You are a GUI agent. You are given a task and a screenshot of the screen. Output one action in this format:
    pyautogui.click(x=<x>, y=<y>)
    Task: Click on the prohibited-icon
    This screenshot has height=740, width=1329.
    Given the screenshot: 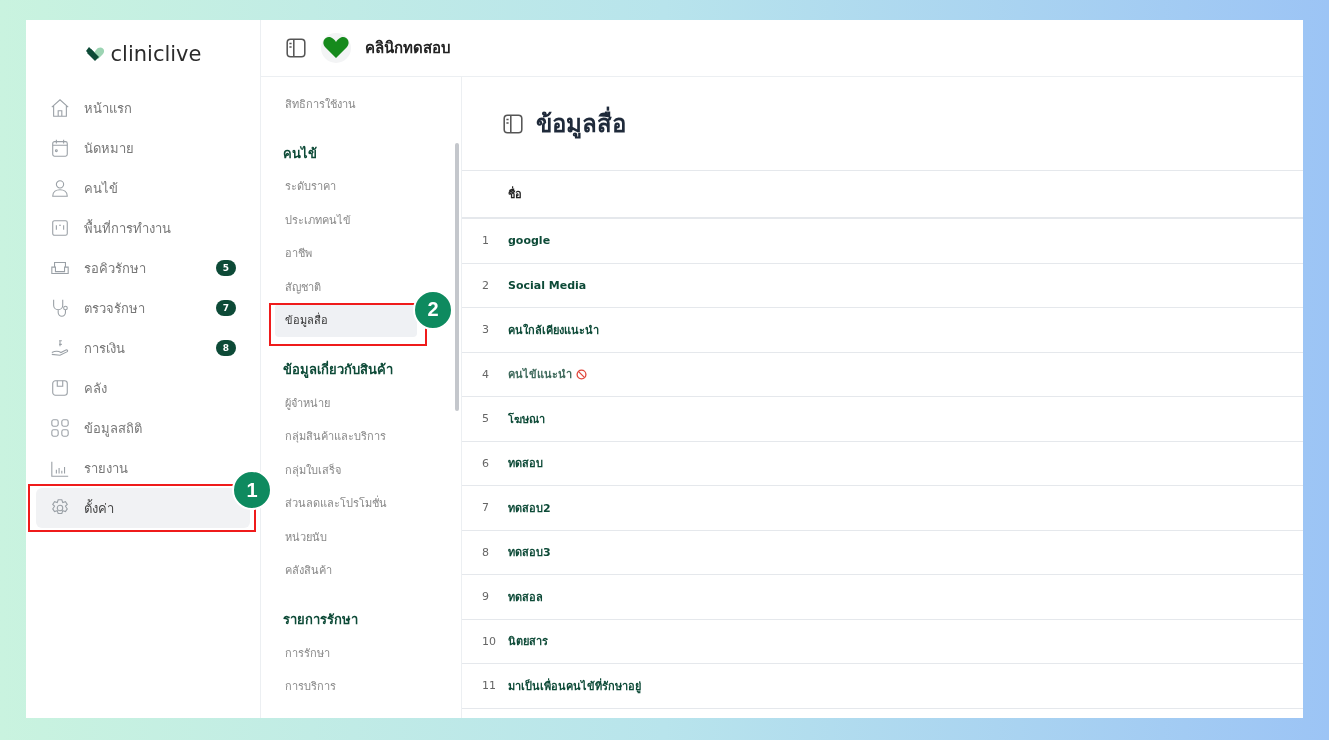 What is the action you would take?
    pyautogui.click(x=581, y=374)
    